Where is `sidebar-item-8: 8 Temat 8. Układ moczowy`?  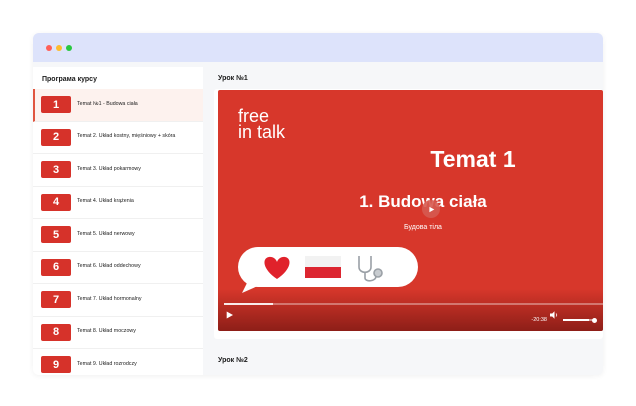 sidebar-item-8: 8 Temat 8. Układ moczowy is located at coordinates (118, 333).